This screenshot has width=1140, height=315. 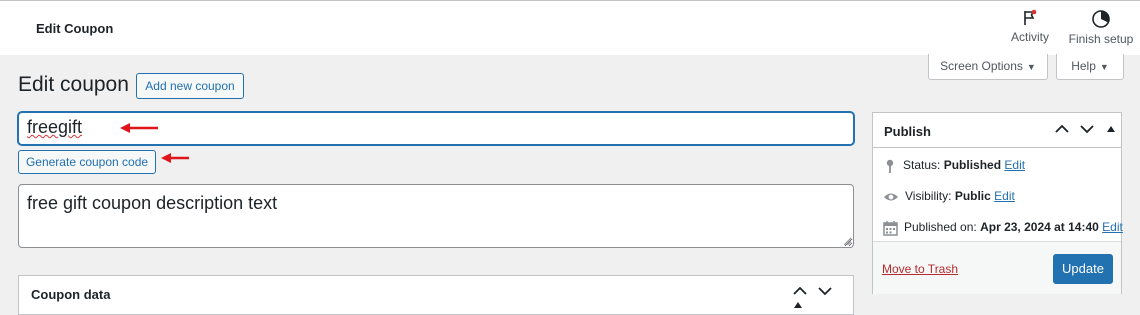 I want to click on top-bar-title: Edit Coupon, so click(x=75, y=28).